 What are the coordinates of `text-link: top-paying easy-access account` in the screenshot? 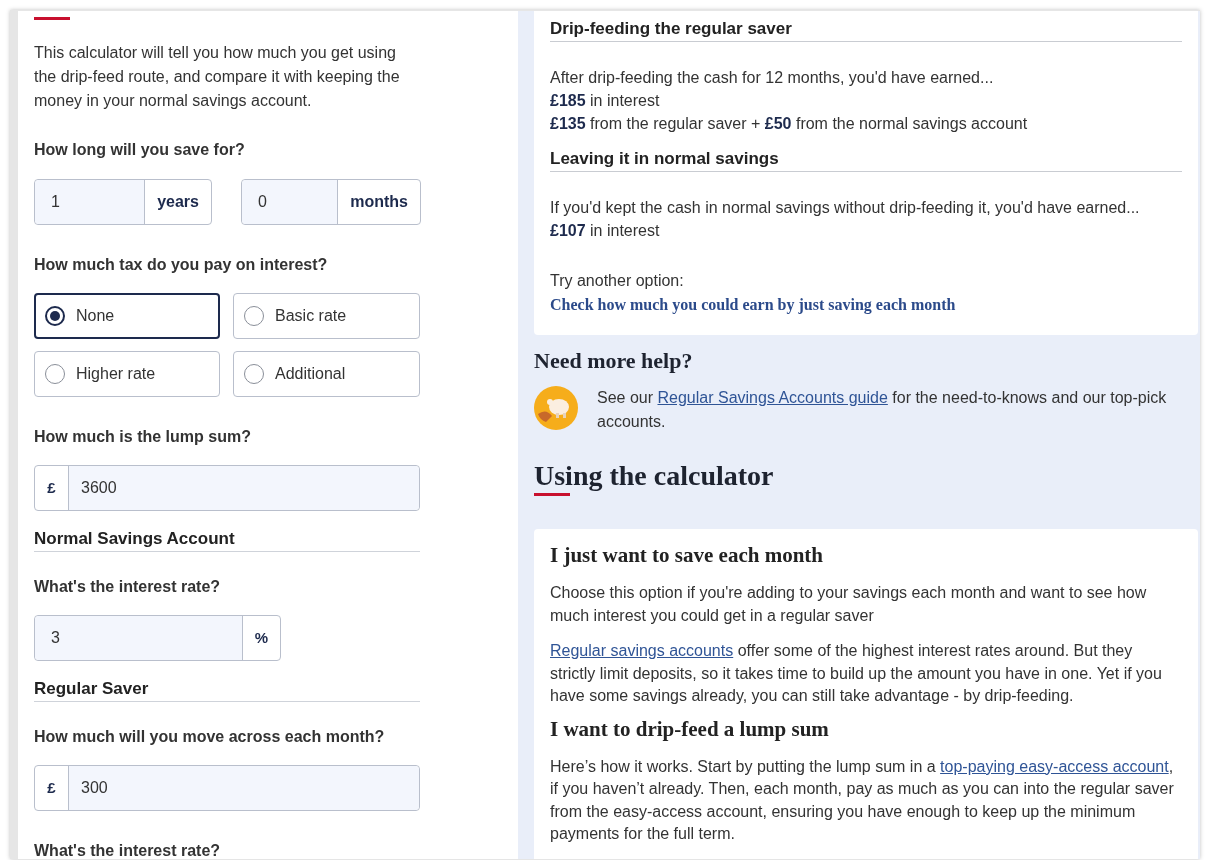 It's located at (1054, 766).